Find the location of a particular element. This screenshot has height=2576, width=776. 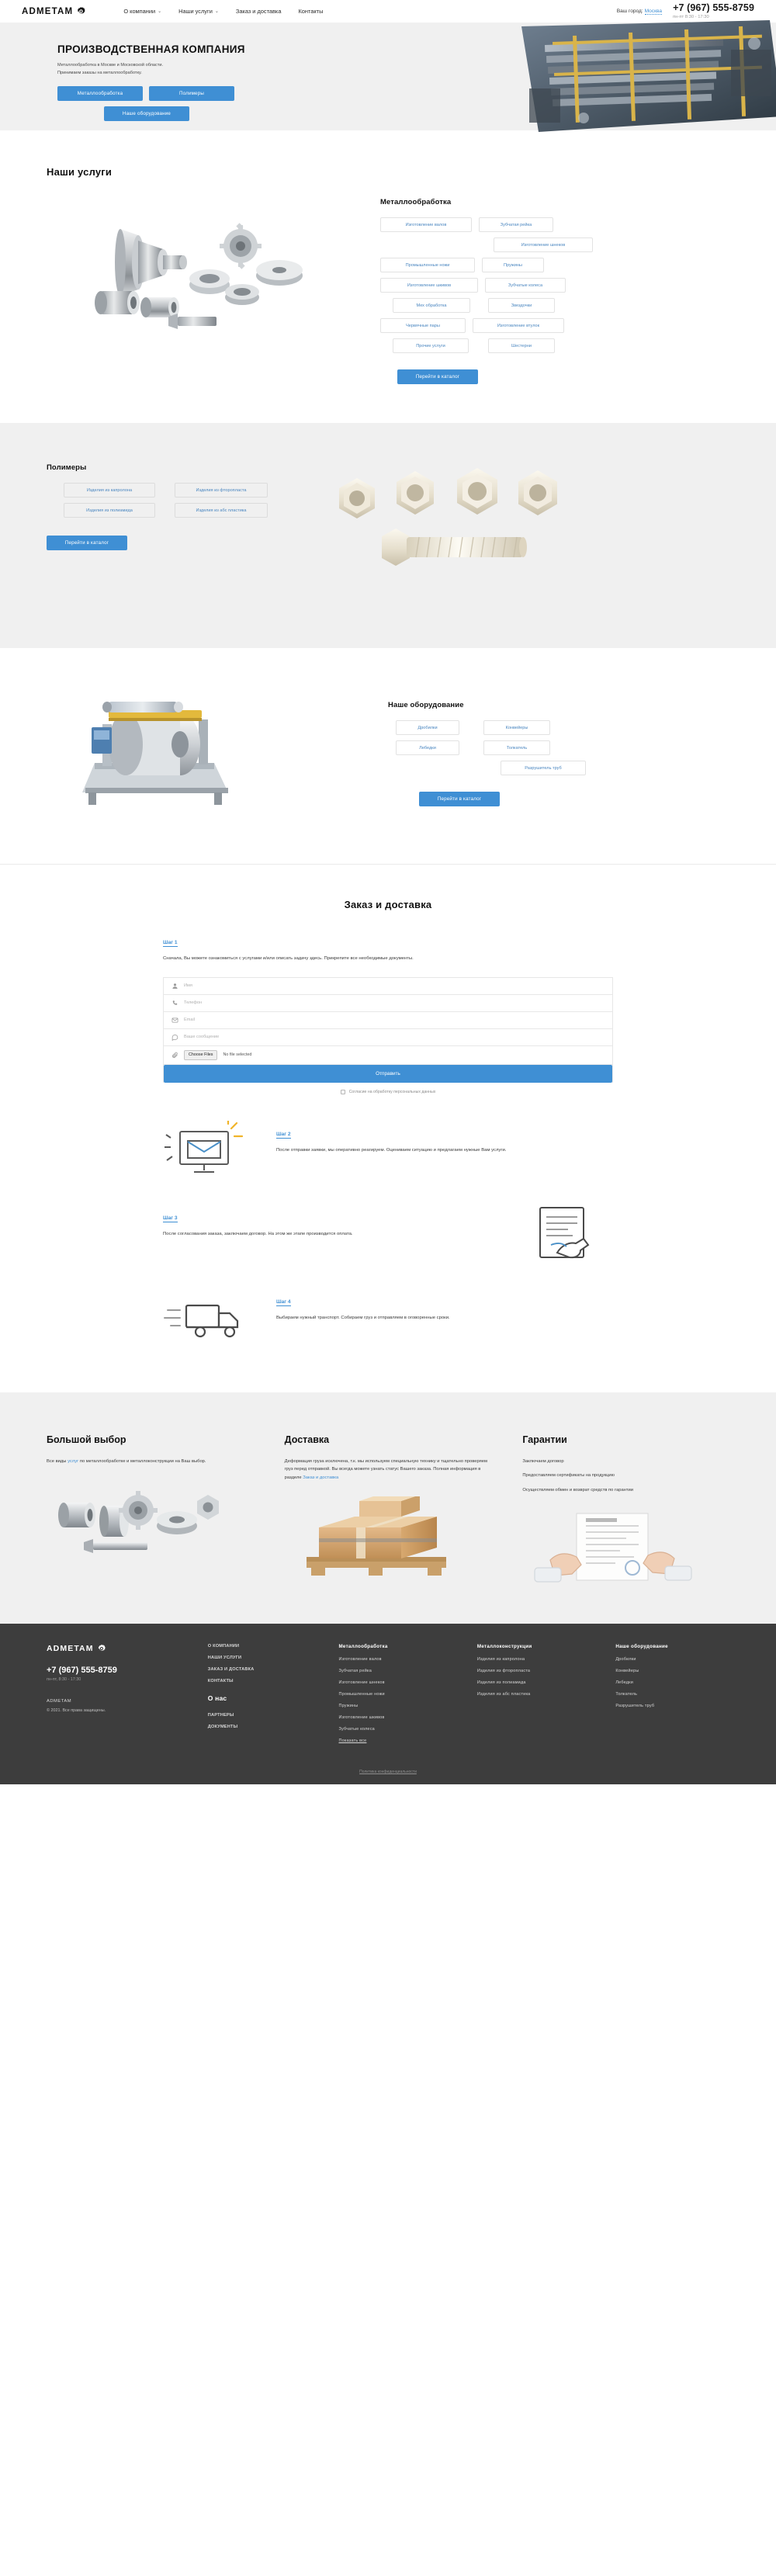

footer-metal-link-0: Изготовление валов is located at coordinates (398, 1659).